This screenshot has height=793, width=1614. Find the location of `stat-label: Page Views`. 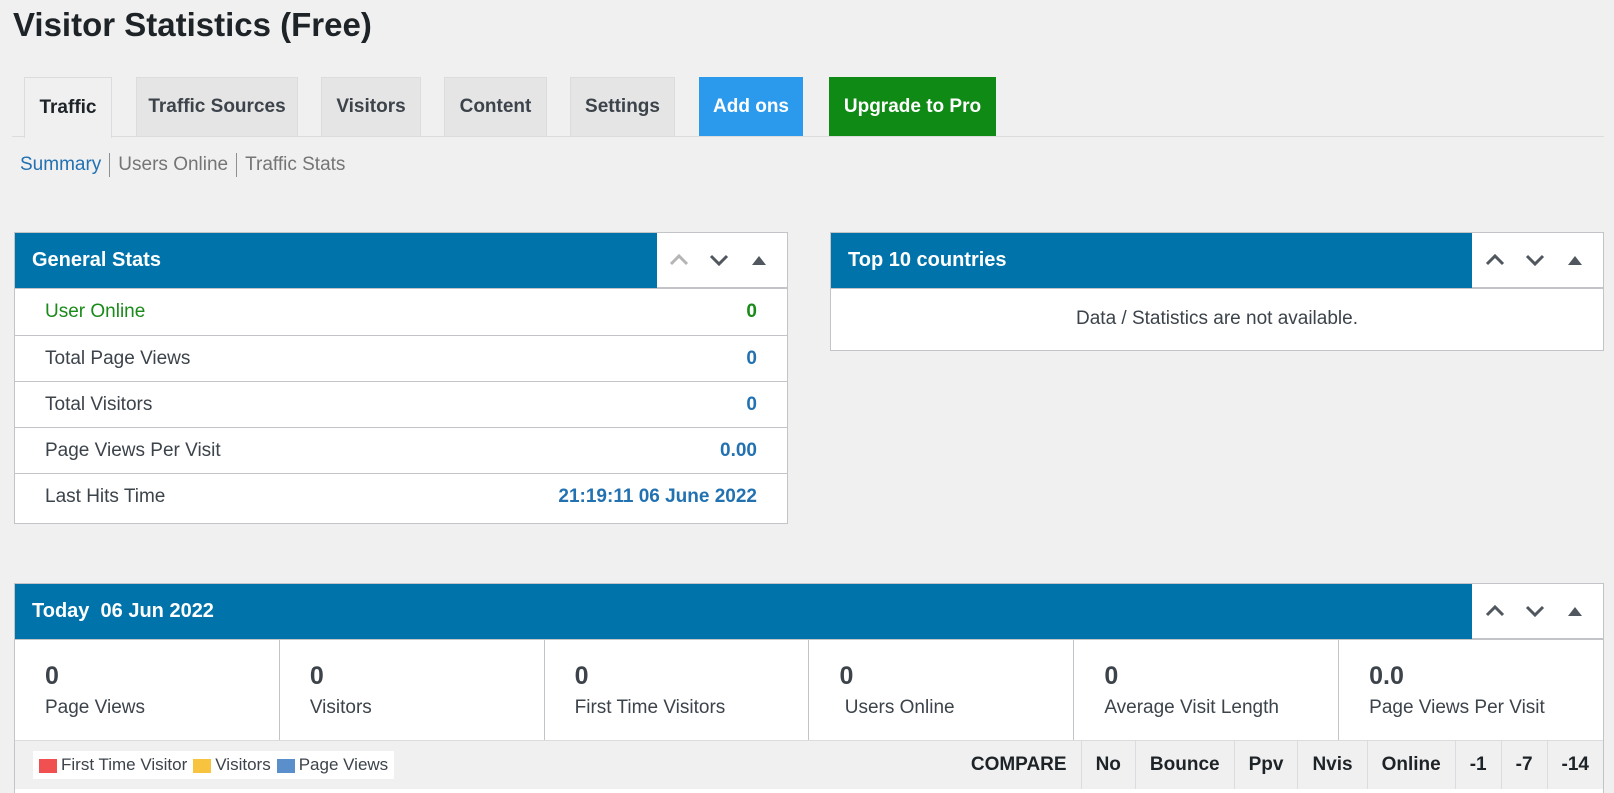

stat-label: Page Views is located at coordinates (95, 707).